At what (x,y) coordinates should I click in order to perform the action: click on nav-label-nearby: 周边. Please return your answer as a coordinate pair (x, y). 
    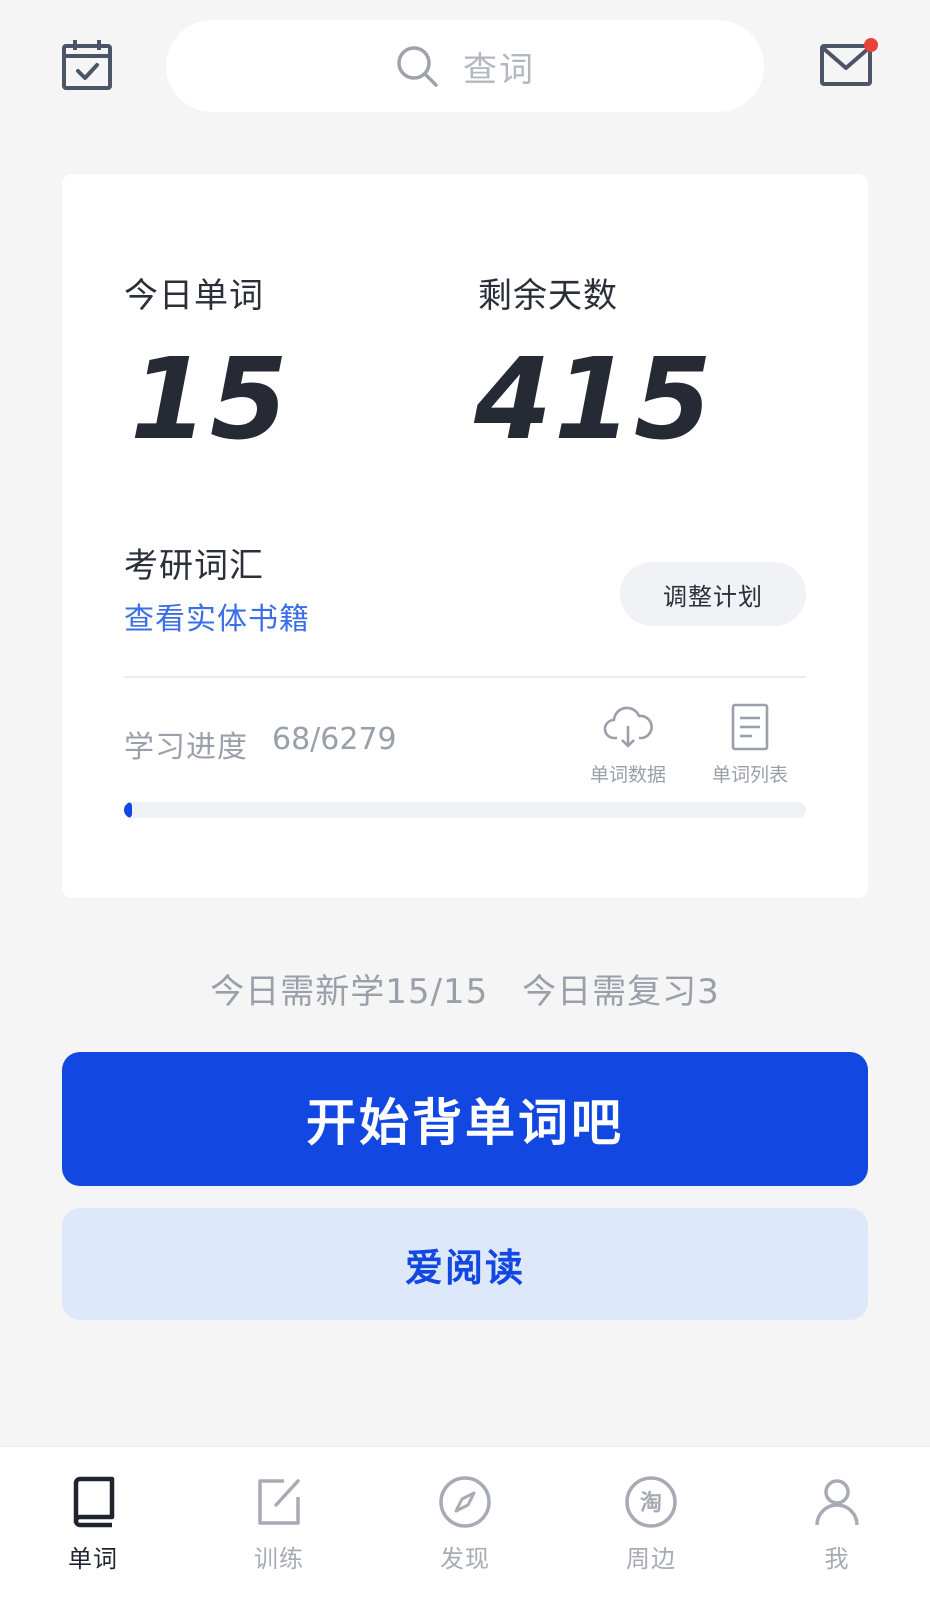
    Looking at the image, I should click on (651, 1559).